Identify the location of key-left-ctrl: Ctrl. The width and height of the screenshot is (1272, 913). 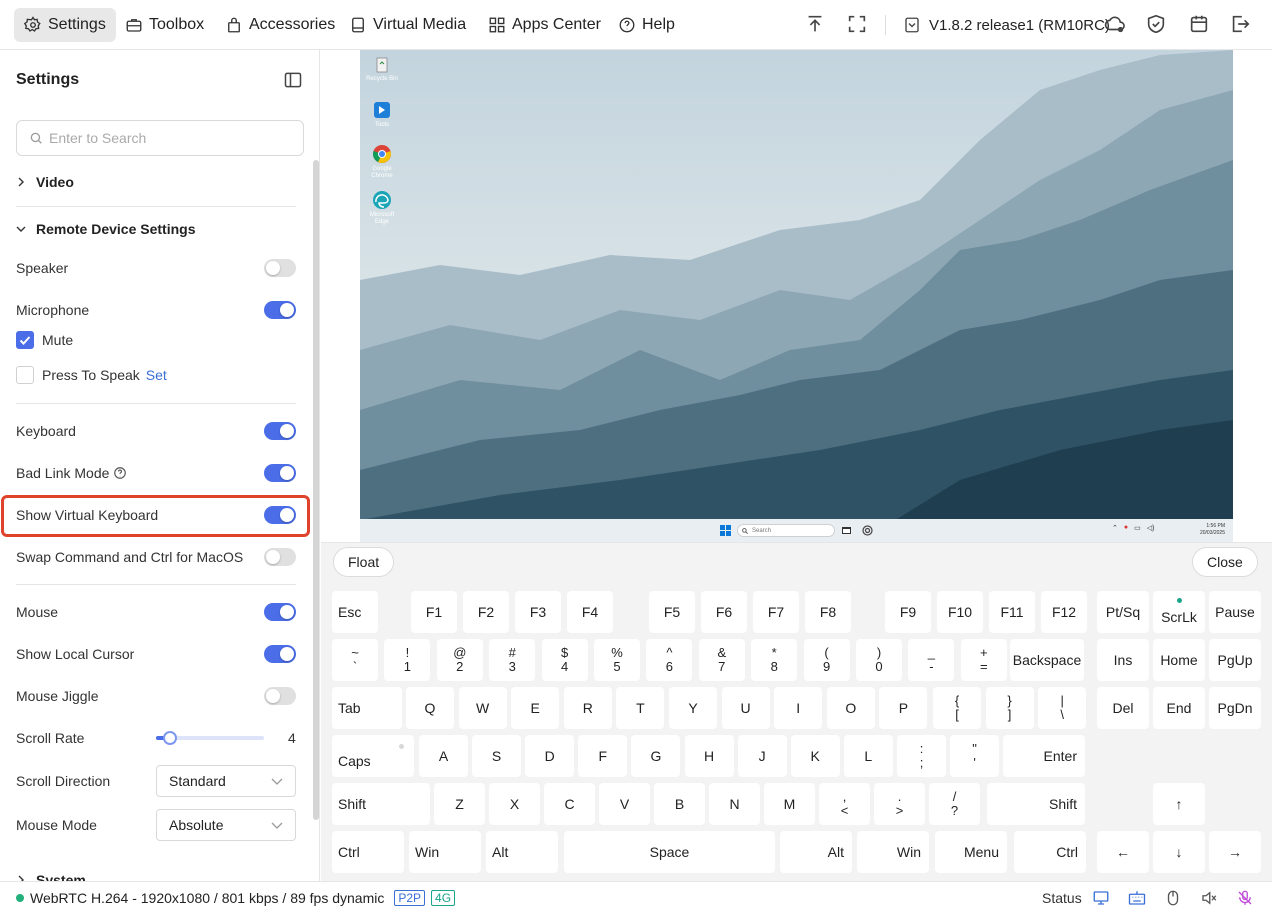
(368, 852).